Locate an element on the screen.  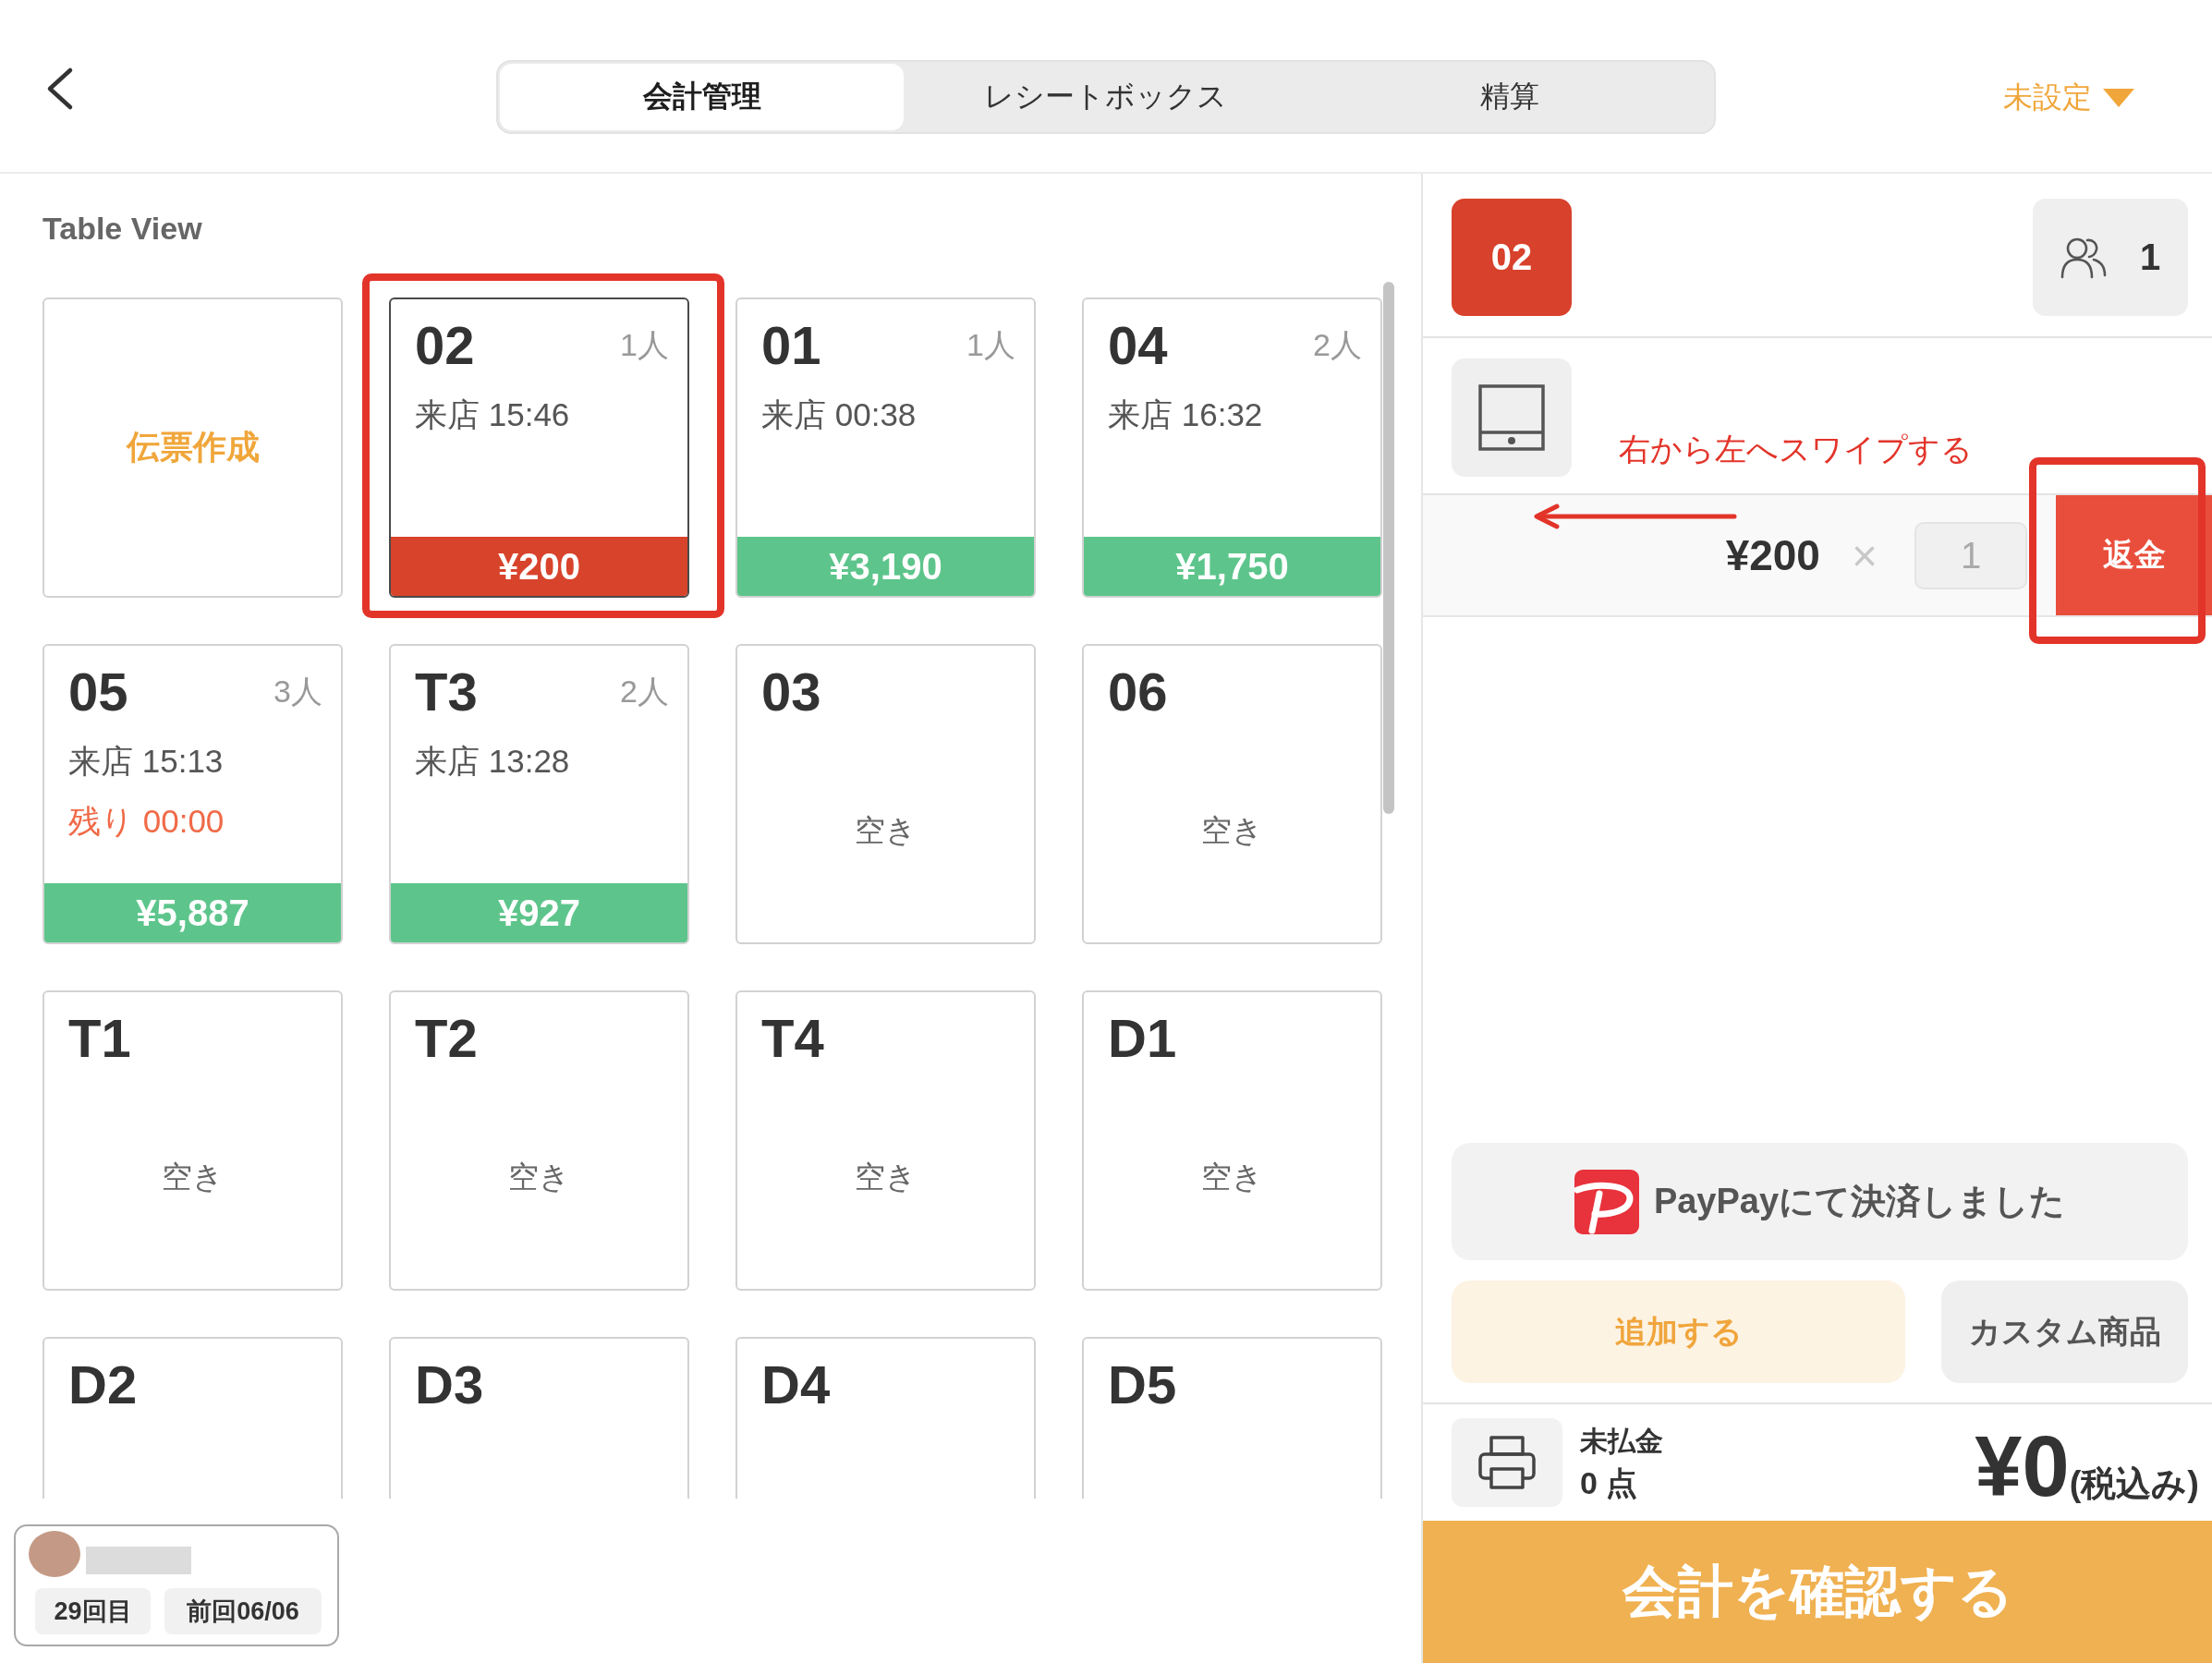
price-bar: ¥927 is located at coordinates (539, 912).